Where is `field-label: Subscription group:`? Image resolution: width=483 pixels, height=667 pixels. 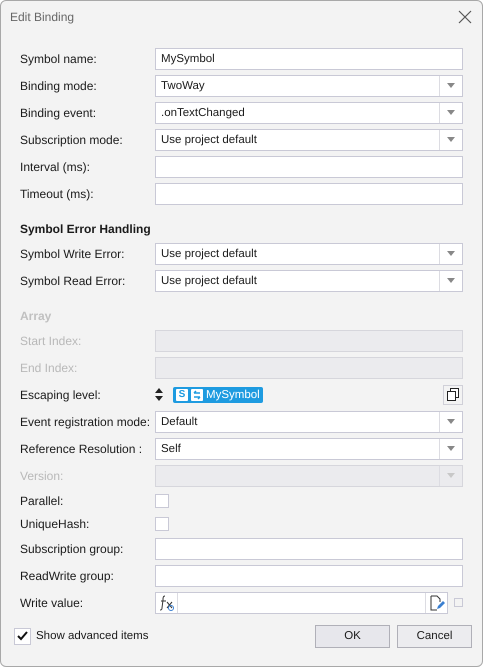
field-label: Subscription group: is located at coordinates (72, 549).